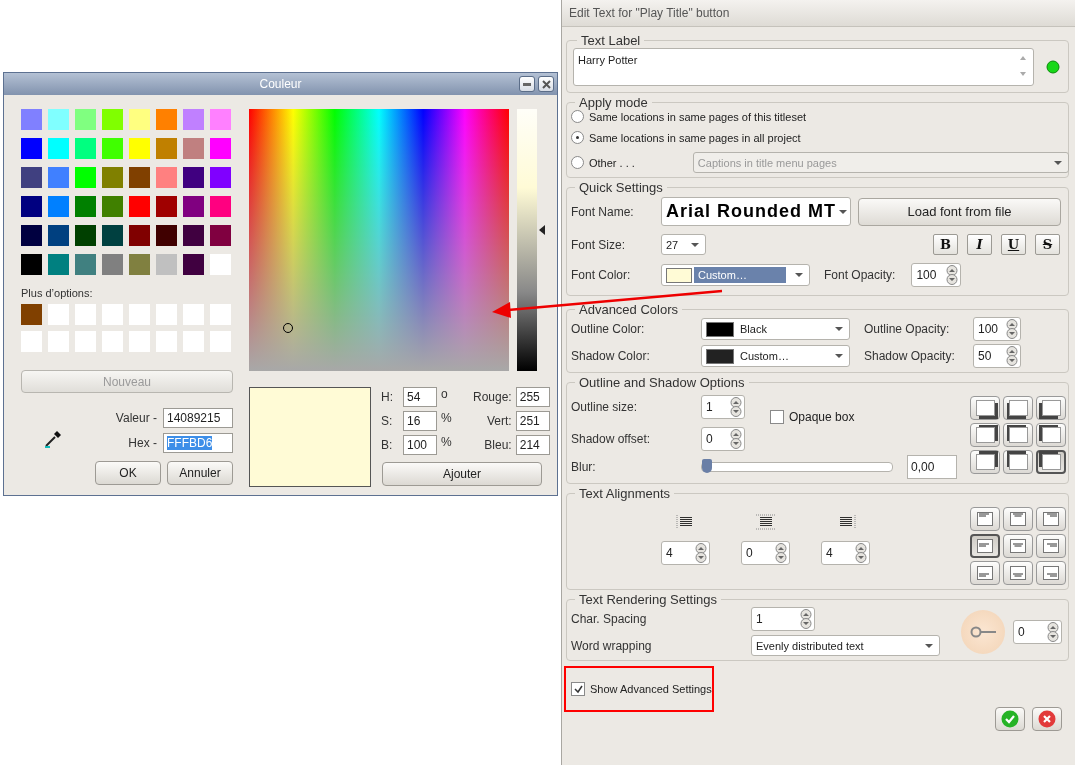 This screenshot has width=1078, height=765. I want to click on spin-field: 1, so click(723, 407).